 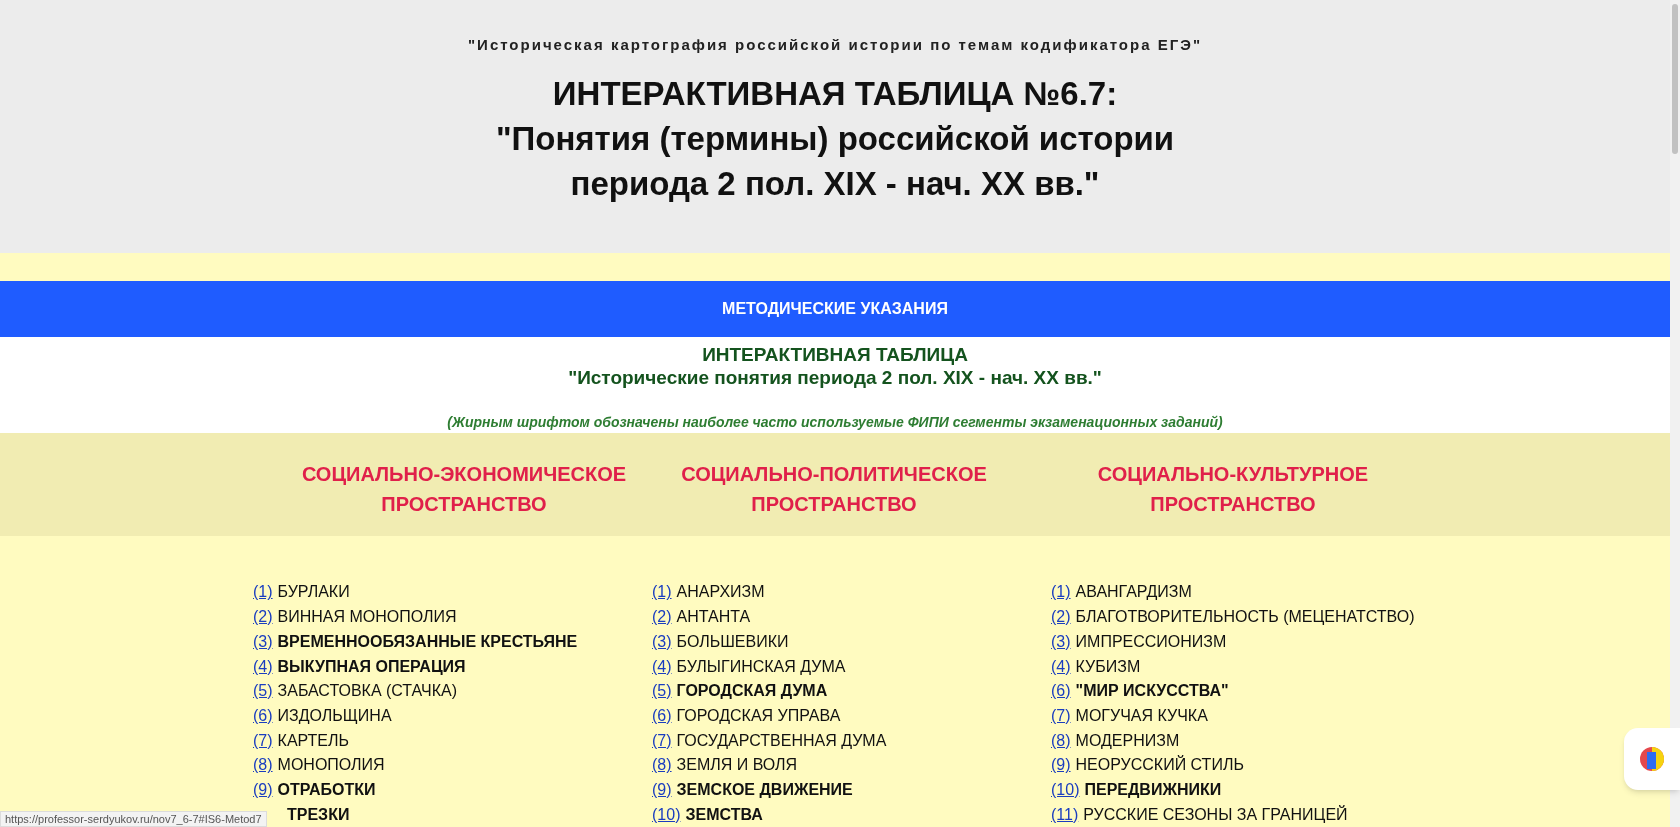 What do you see at coordinates (1675, 413) in the screenshot?
I see `scrollbar` at bounding box center [1675, 413].